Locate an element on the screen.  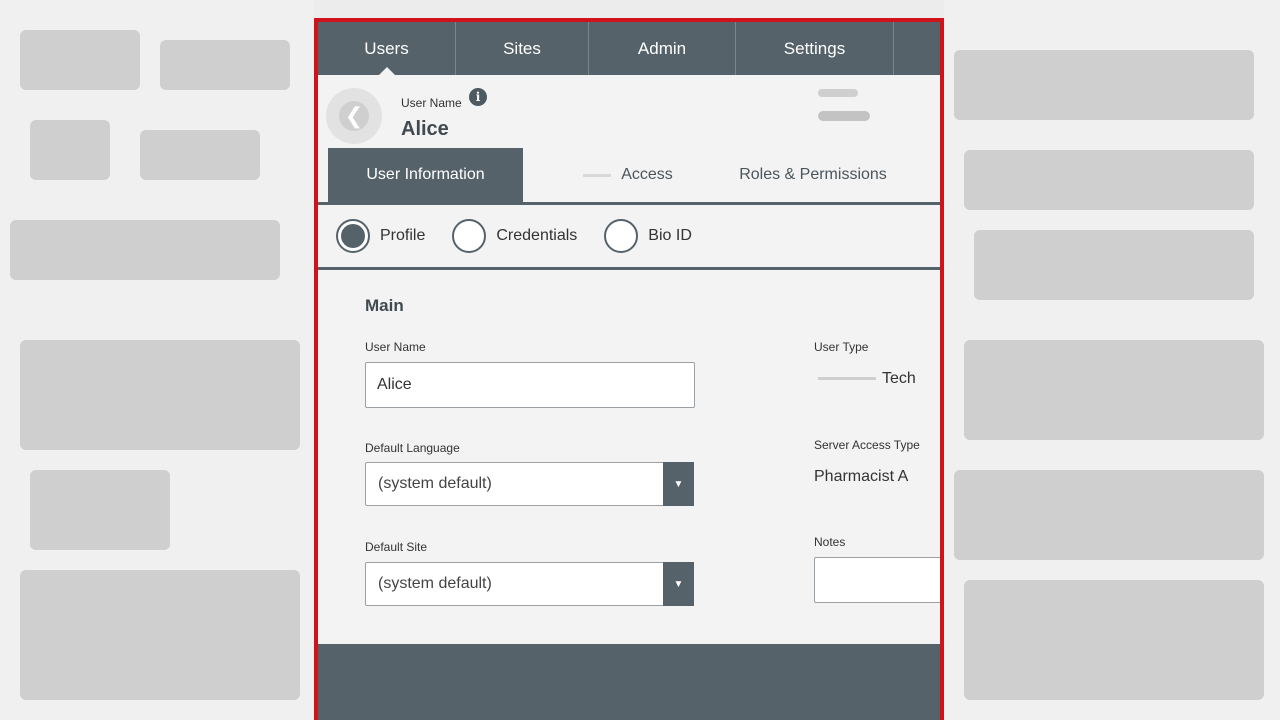
radio-profile: Profile is located at coordinates (380, 236).